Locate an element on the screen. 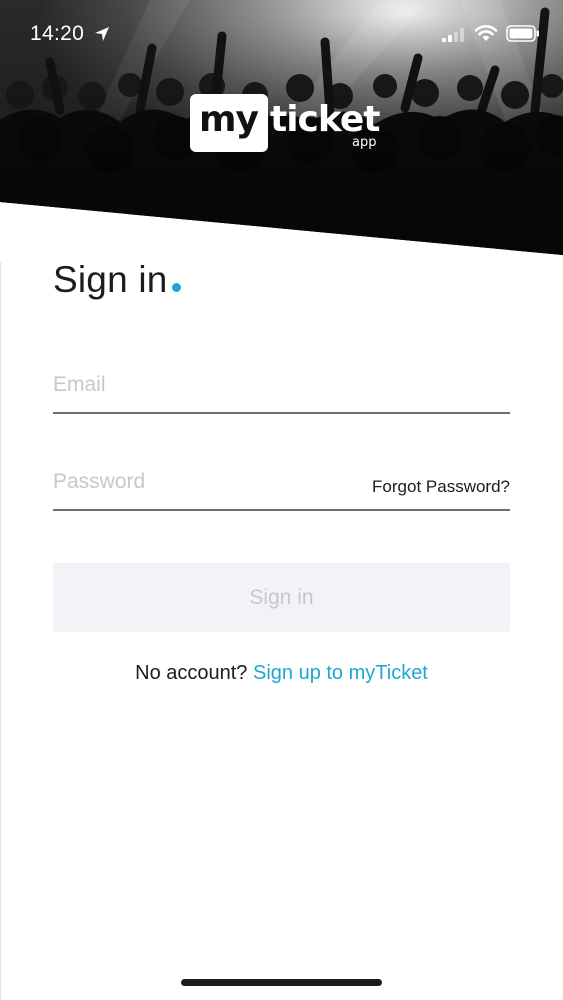  logo-text-ticket: ticket is located at coordinates (325, 119).